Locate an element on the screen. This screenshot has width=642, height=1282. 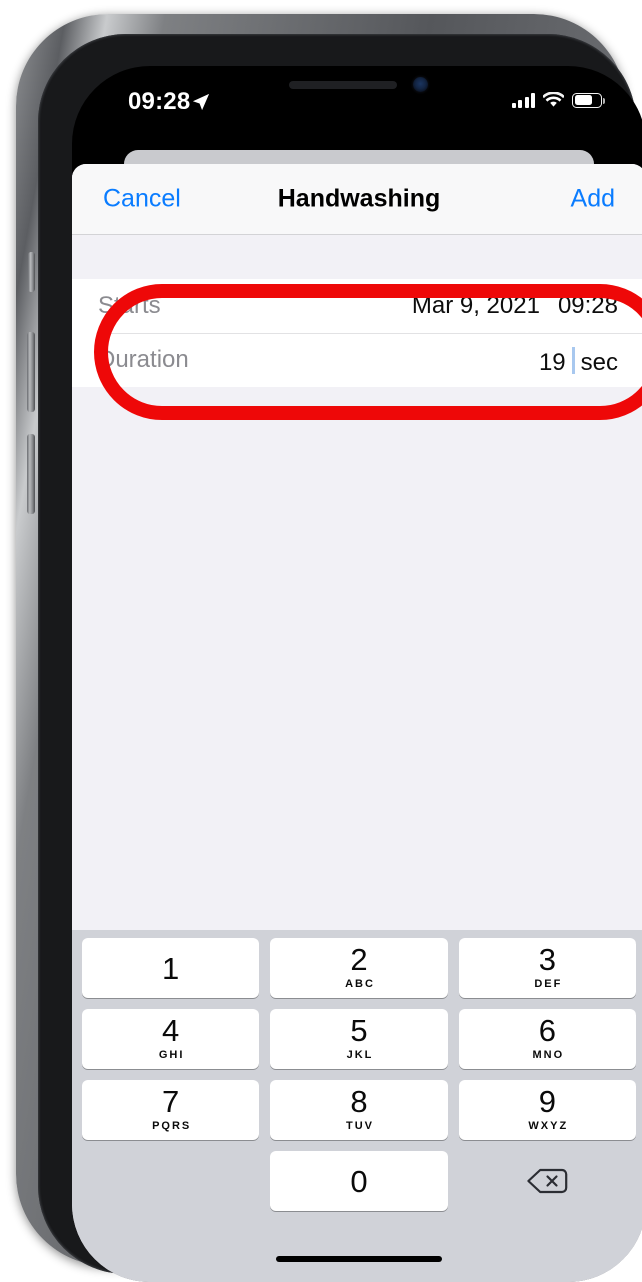
navigation-bar: Cancel Handwashing Add is located at coordinates (357, 199).